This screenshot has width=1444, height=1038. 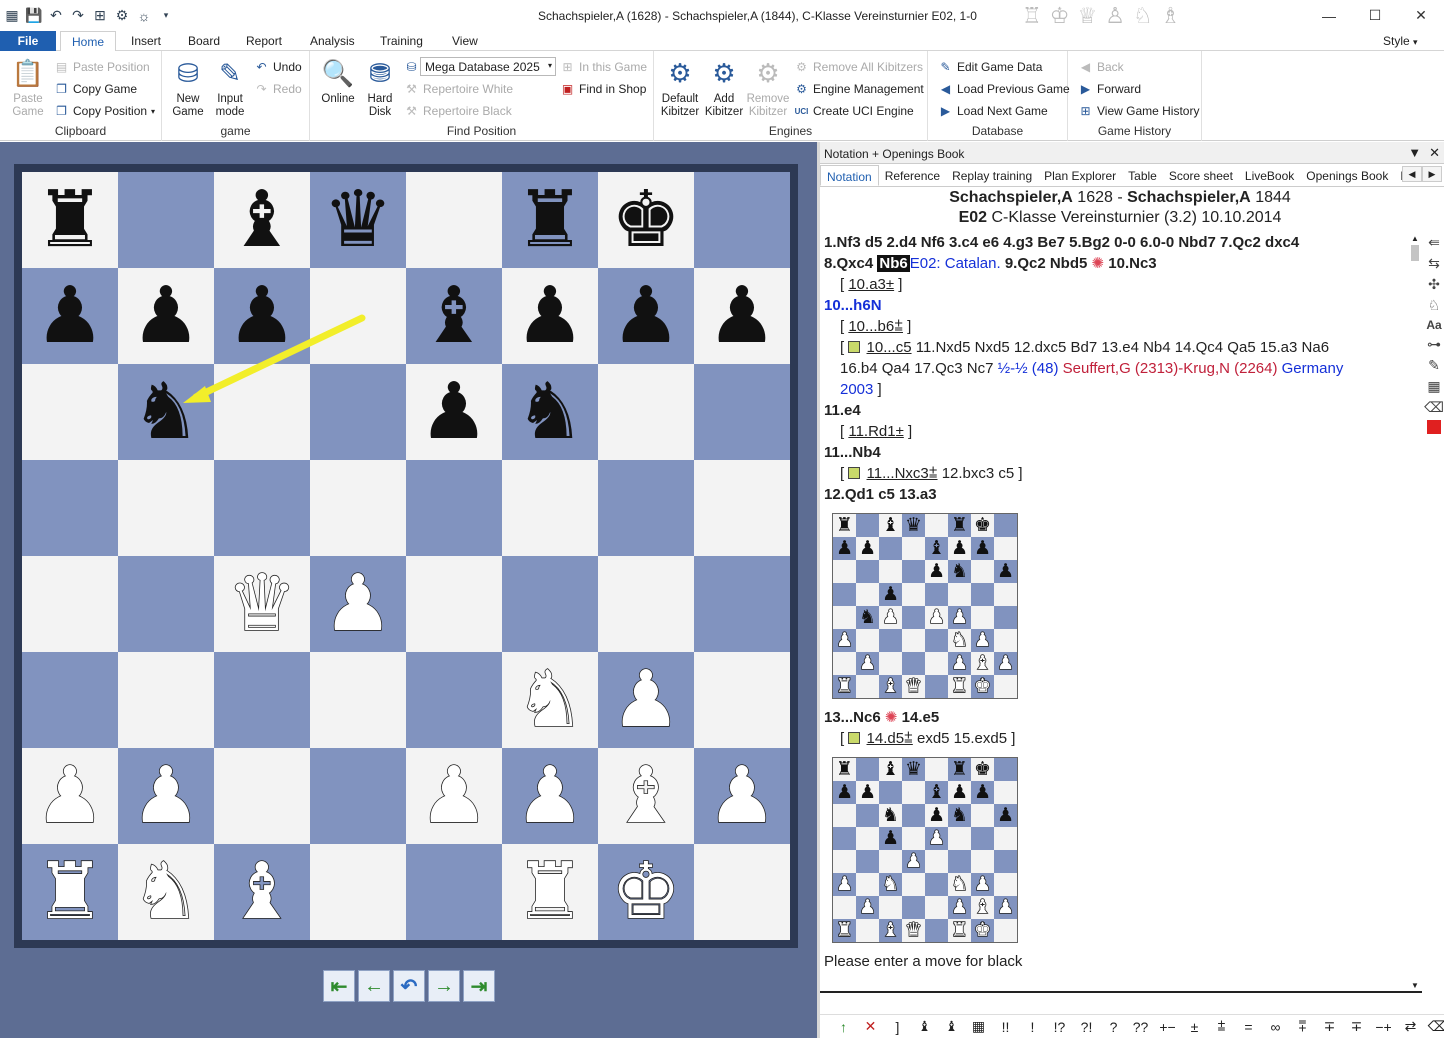 What do you see at coordinates (1115, 16) in the screenshot?
I see `pawn-icon: ♙` at bounding box center [1115, 16].